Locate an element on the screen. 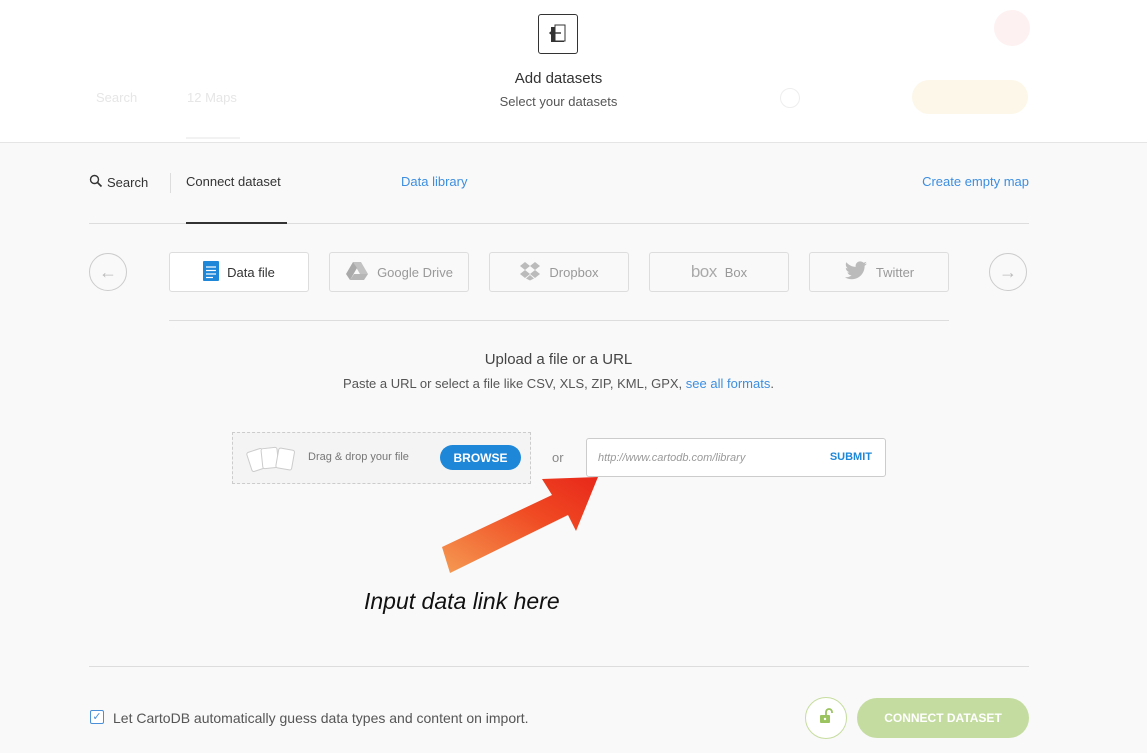 The width and height of the screenshot is (1147, 753). unlock-icon is located at coordinates (826, 718).